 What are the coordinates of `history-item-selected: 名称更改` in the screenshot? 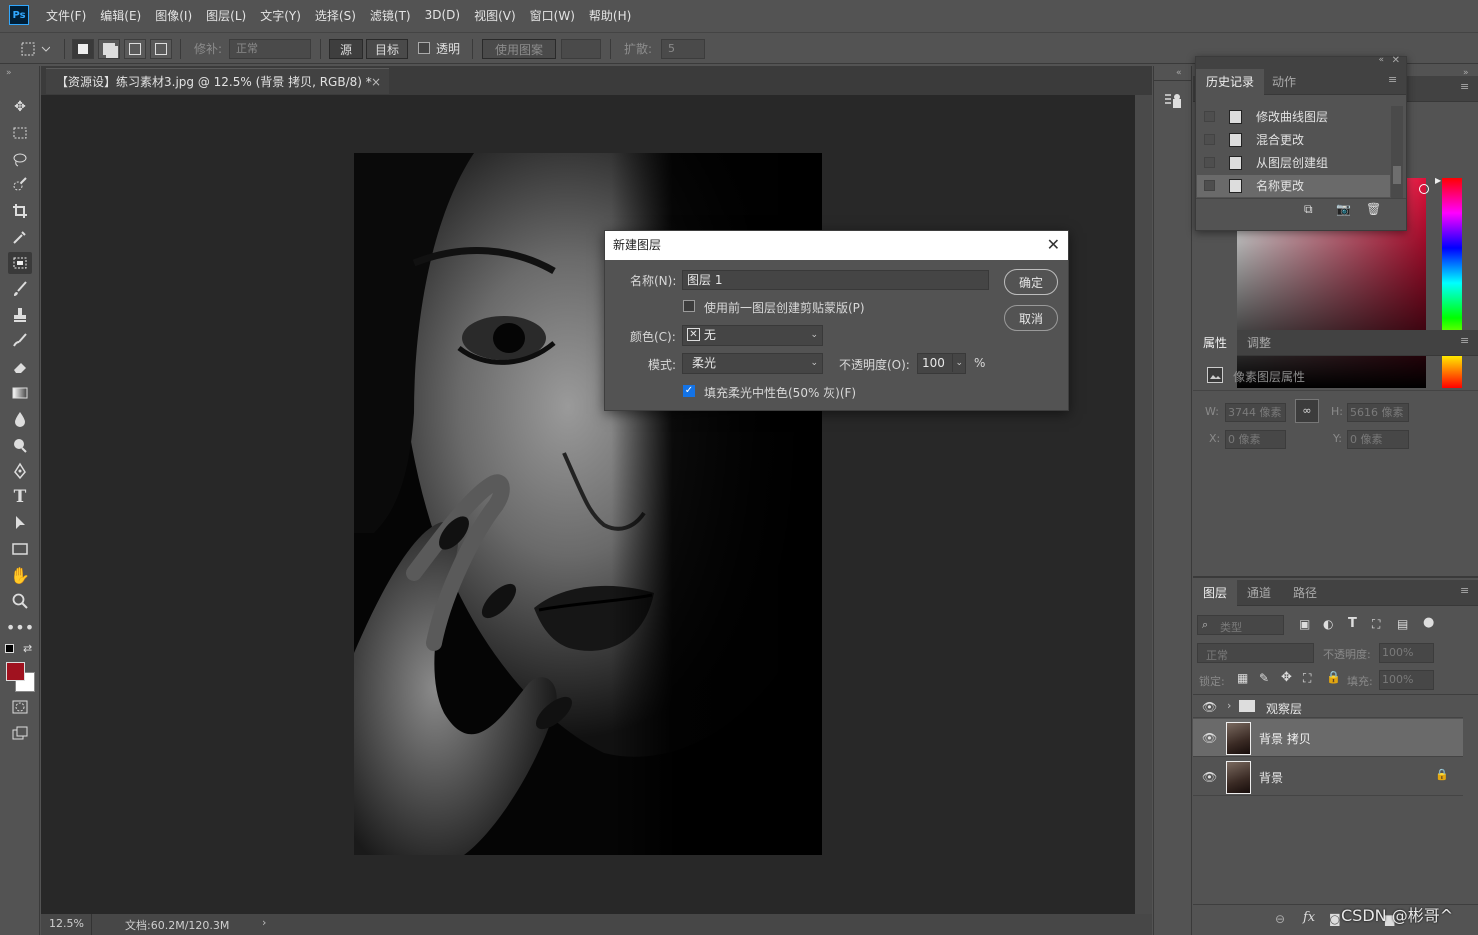 It's located at (1293, 186).